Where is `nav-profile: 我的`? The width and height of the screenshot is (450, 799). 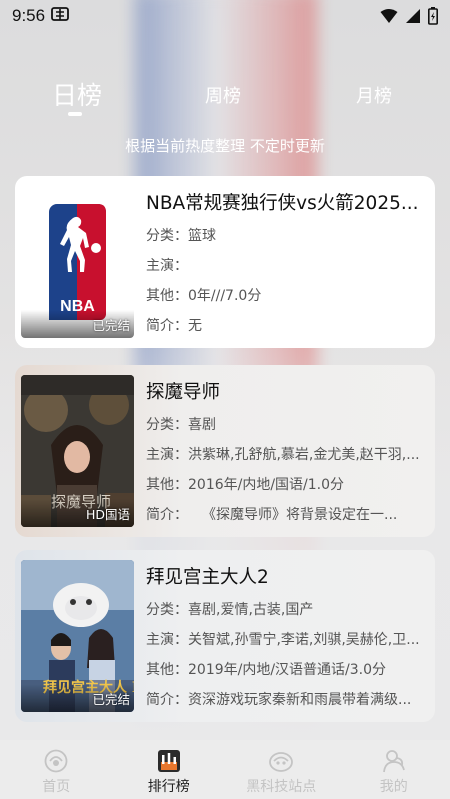 nav-profile: 我的 is located at coordinates (394, 769).